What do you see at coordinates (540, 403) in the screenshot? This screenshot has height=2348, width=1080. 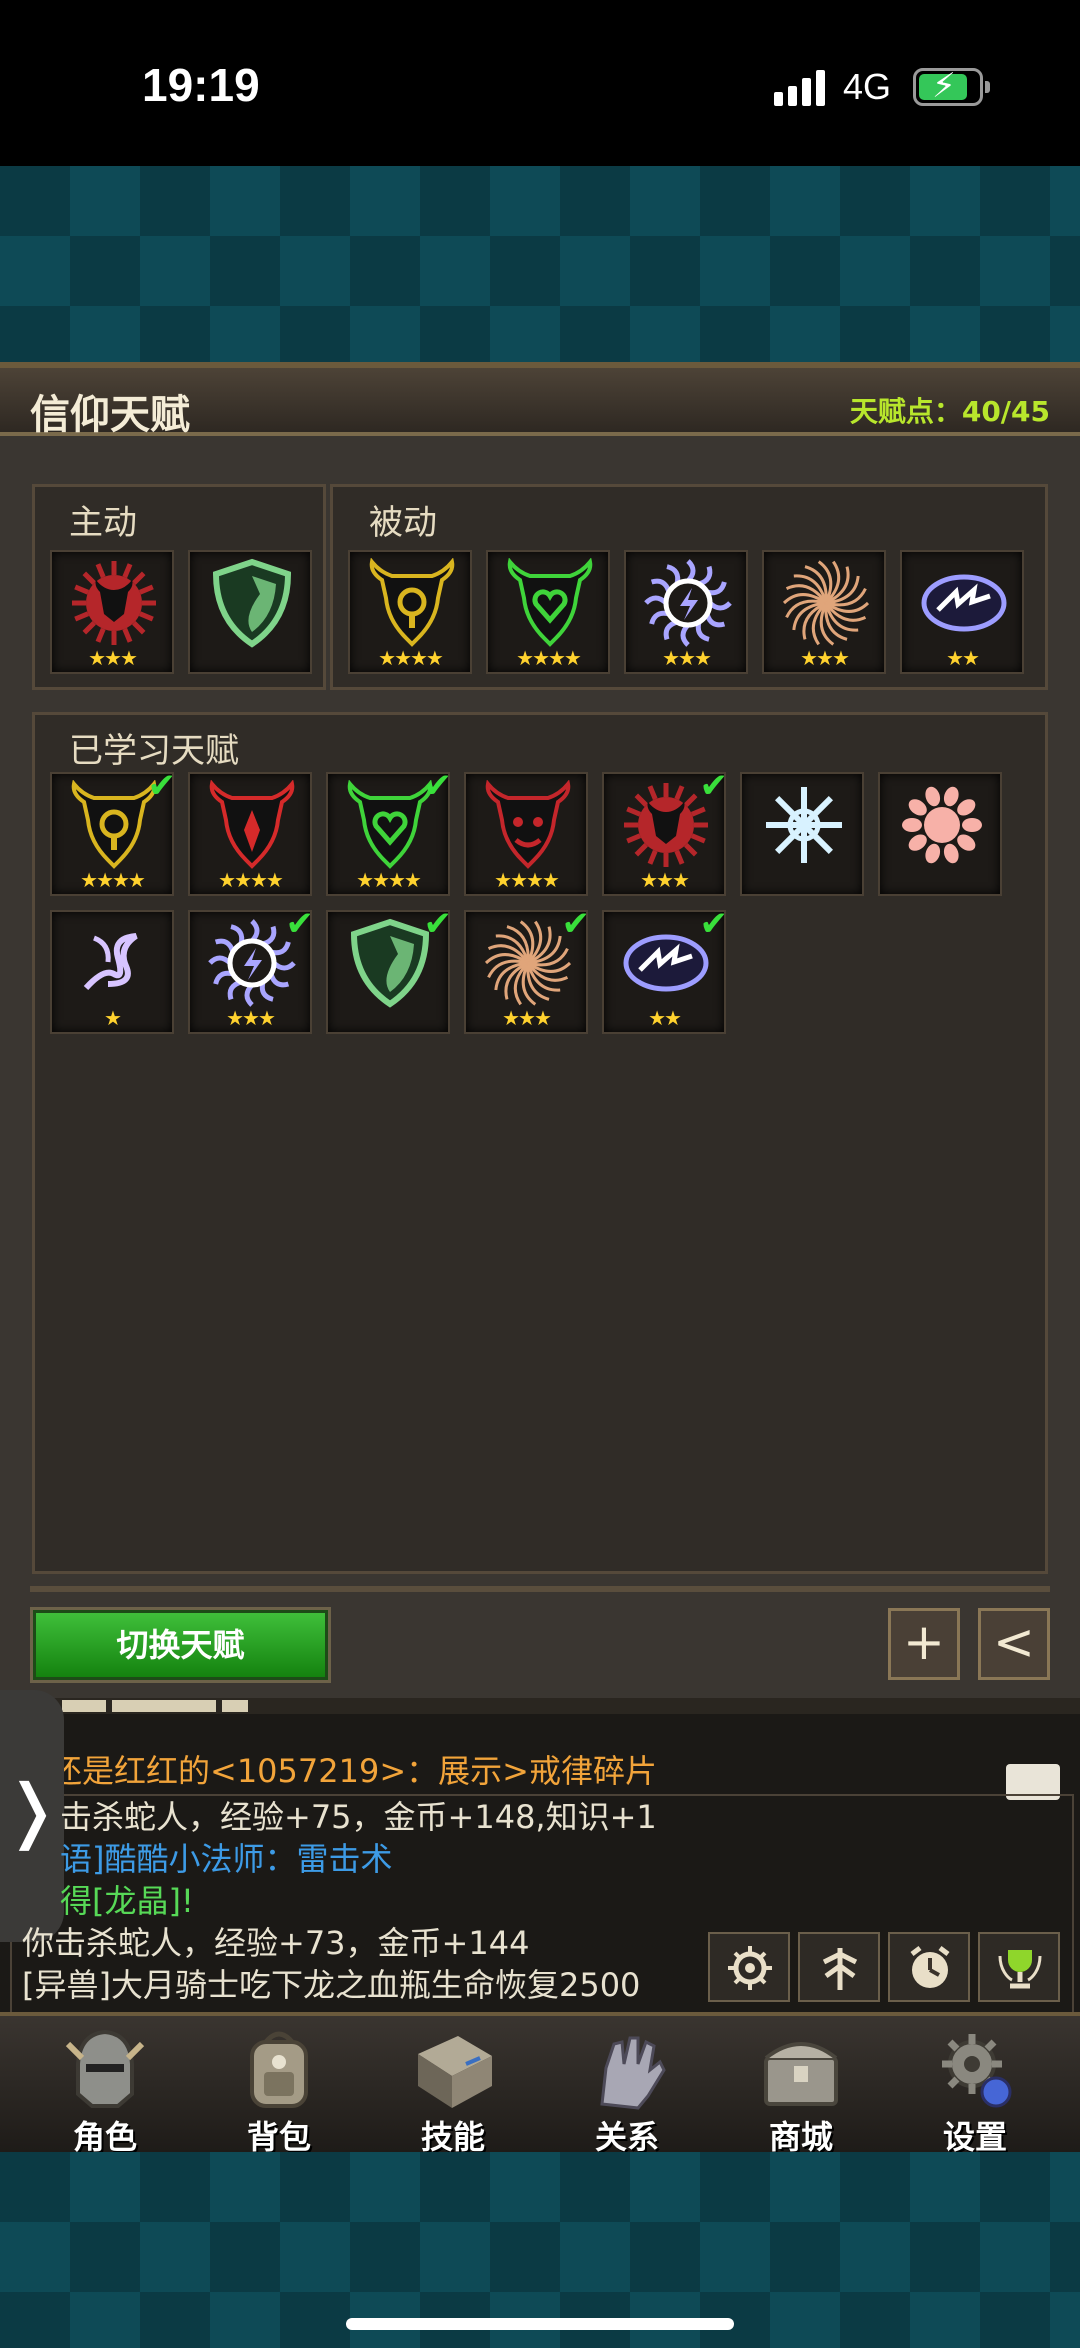 I see `panel-header: 信仰天赋 天赋点：40/45` at bounding box center [540, 403].